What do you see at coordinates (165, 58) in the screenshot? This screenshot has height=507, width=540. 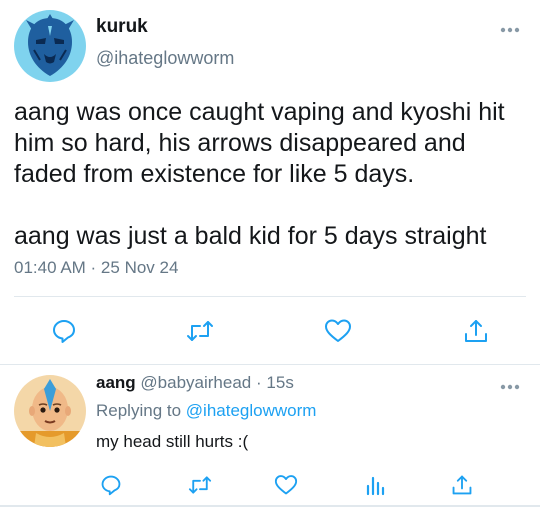 I see `handle: @ihateglowworm` at bounding box center [165, 58].